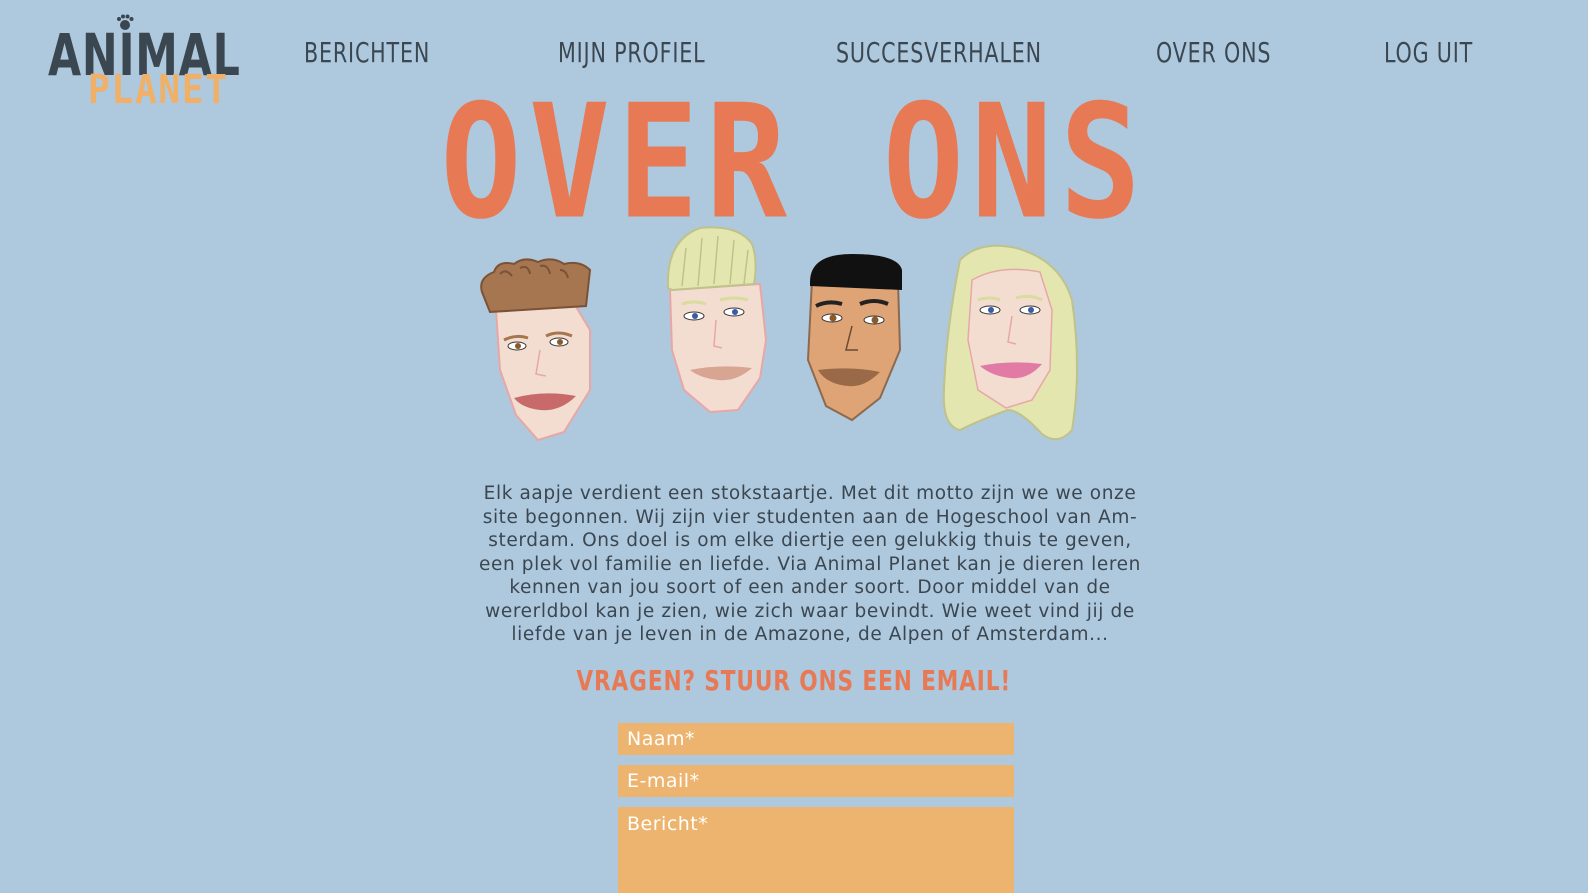  Describe the element at coordinates (536, 350) in the screenshot. I see `brown-hair-man-face` at that location.